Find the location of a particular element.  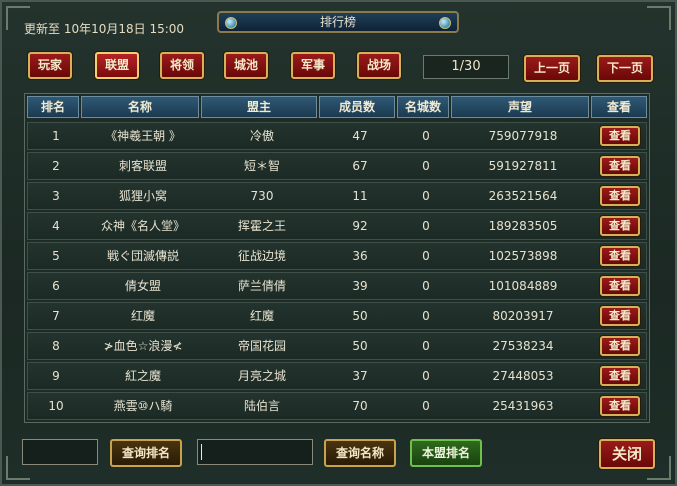

cell-prestige: 263521564 is located at coordinates (523, 196).